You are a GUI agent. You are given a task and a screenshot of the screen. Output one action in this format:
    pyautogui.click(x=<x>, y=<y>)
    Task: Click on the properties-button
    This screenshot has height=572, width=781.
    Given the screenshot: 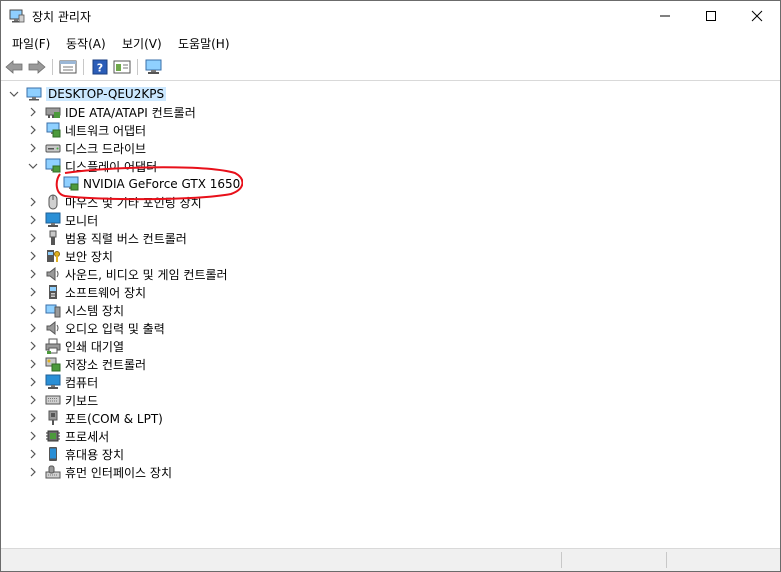 What is the action you would take?
    pyautogui.click(x=68, y=67)
    